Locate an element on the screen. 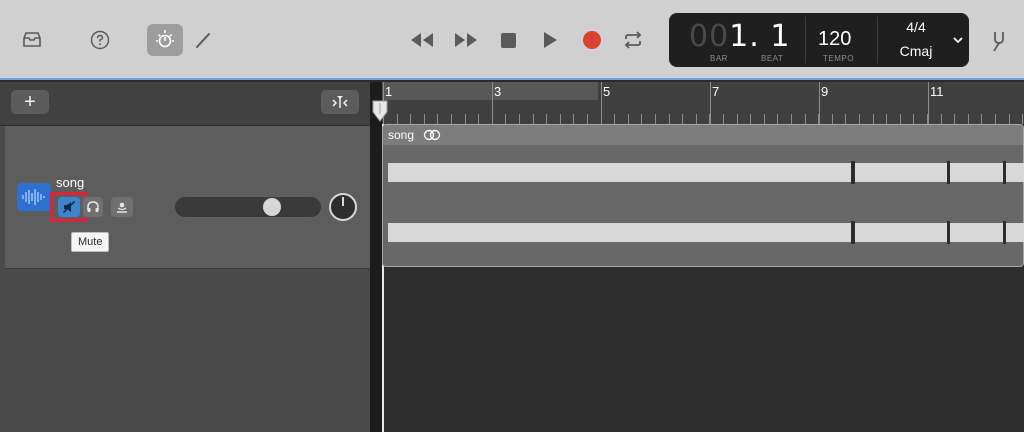 Image resolution: width=1024 pixels, height=432 pixels. ruler-bar-number: 7 is located at coordinates (716, 91).